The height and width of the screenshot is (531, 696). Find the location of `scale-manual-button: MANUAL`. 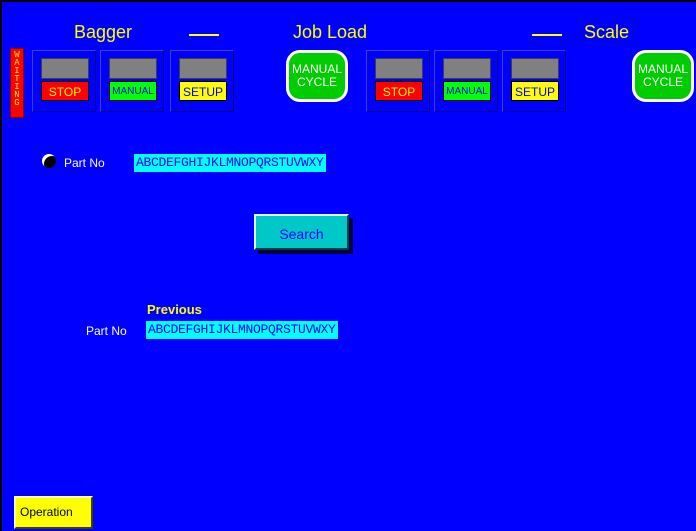

scale-manual-button: MANUAL is located at coordinates (467, 91).